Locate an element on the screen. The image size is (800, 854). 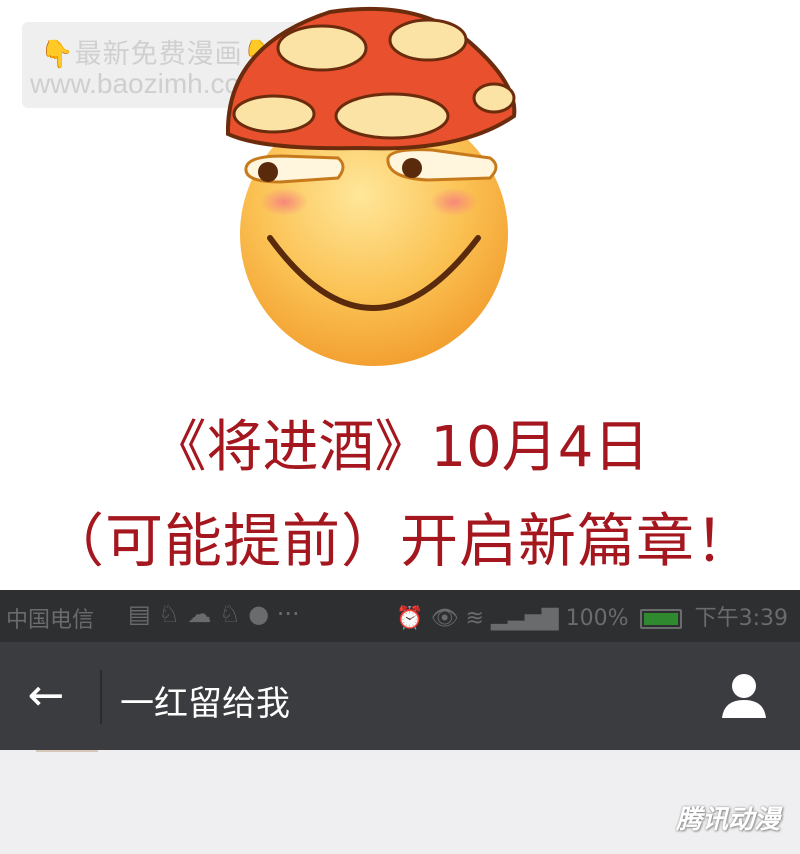
content-edge is located at coordinates (67, 751).